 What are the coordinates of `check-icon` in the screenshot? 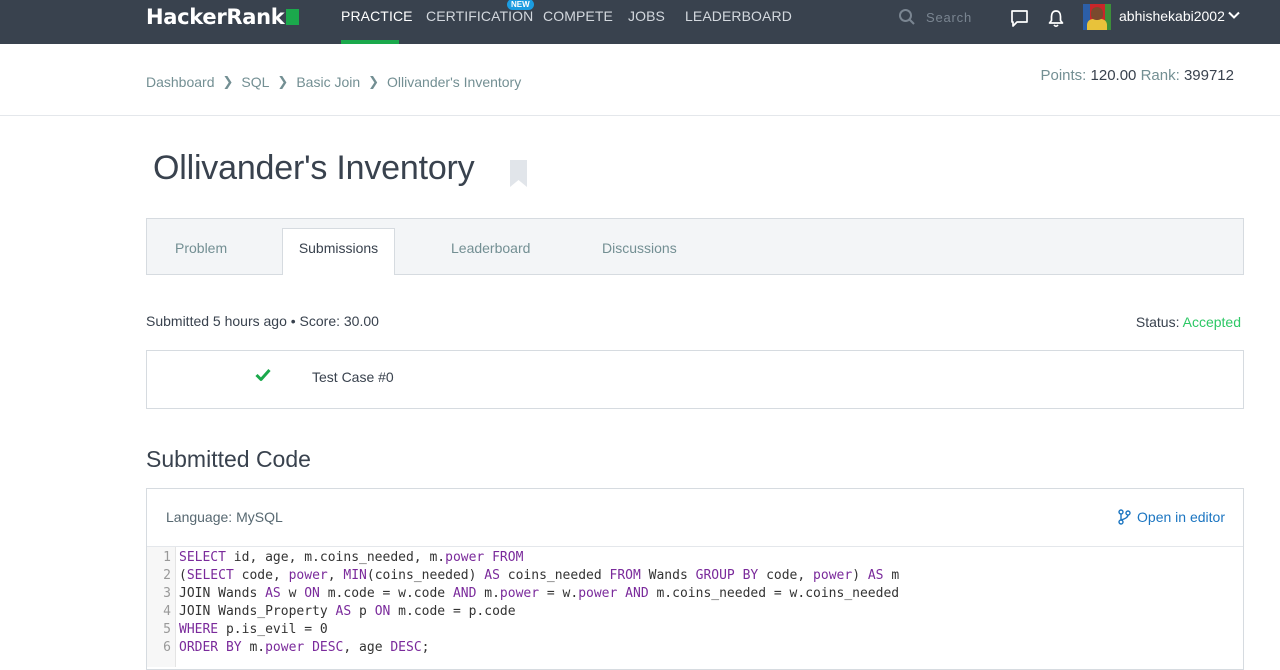 It's located at (263, 374).